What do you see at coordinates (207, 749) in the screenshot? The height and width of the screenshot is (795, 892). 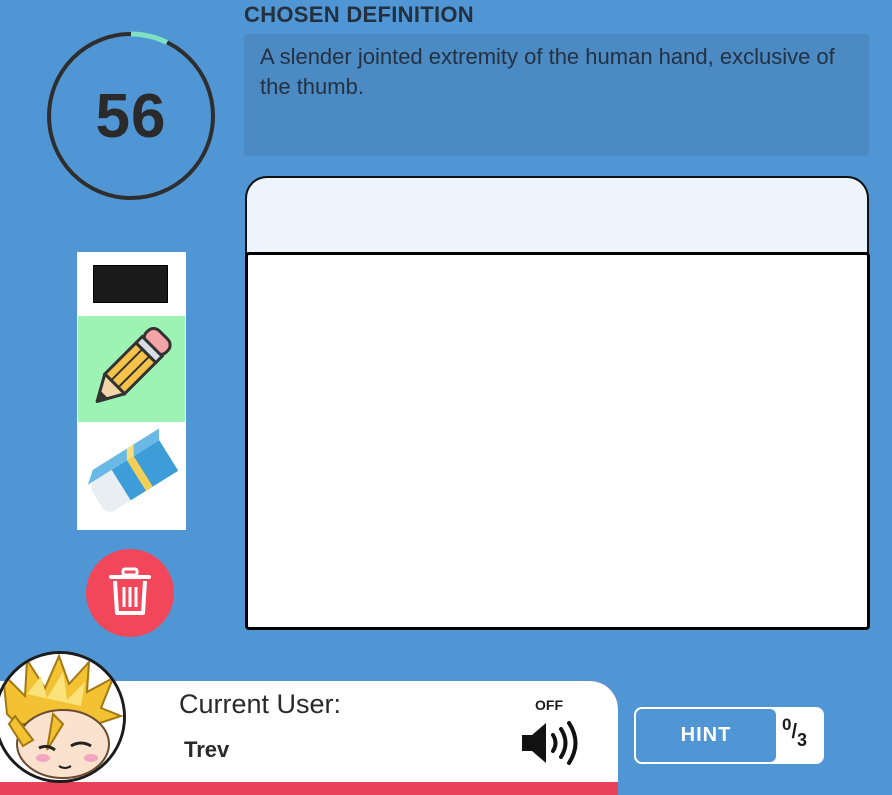 I see `current-user-name: Trev` at bounding box center [207, 749].